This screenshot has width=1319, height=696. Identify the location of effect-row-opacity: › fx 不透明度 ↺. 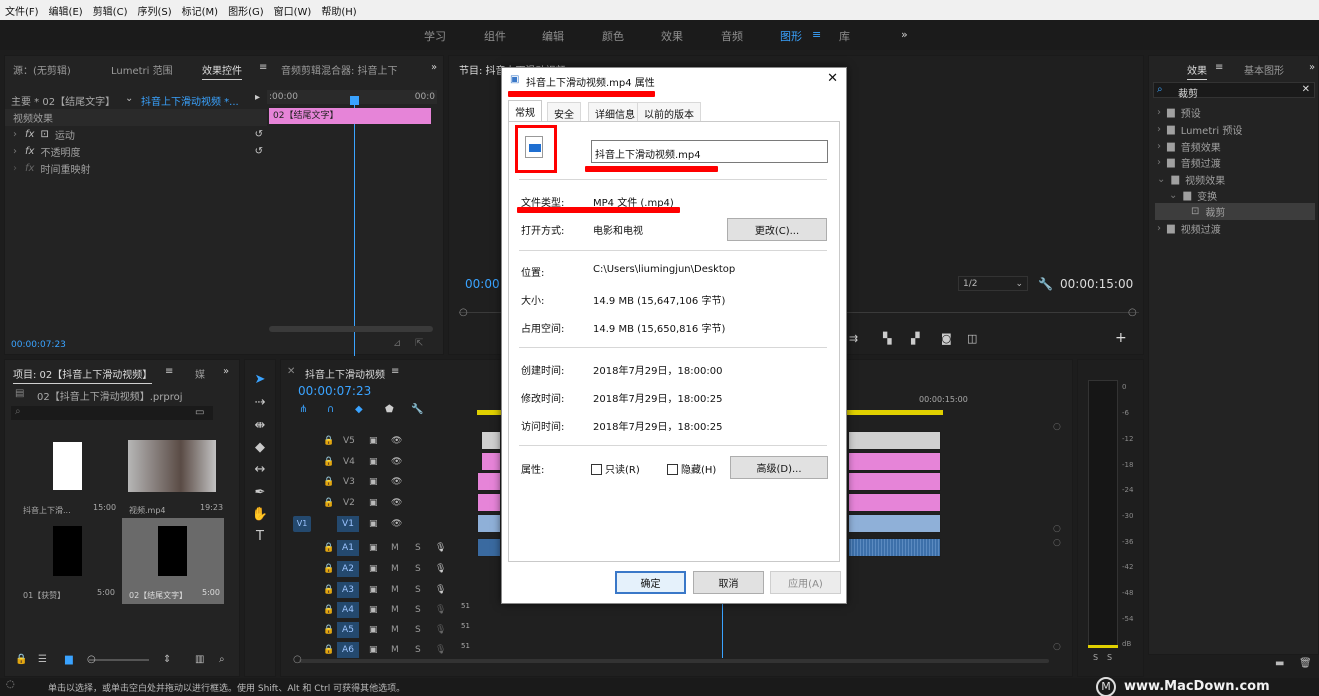
(136, 151).